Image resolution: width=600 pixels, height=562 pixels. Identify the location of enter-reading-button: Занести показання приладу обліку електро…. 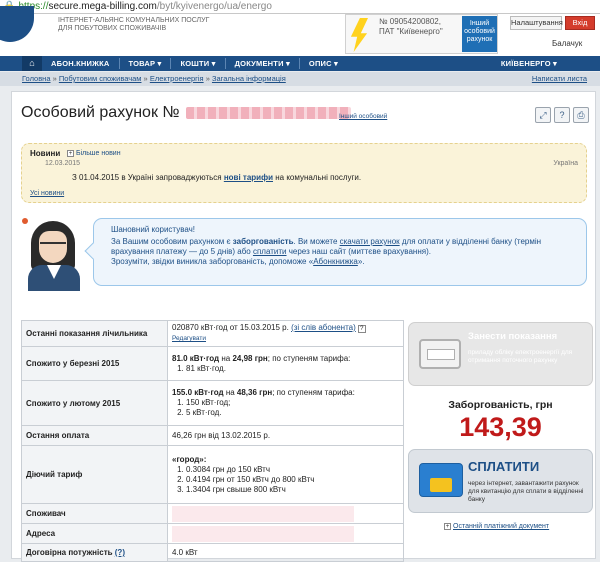
(500, 354).